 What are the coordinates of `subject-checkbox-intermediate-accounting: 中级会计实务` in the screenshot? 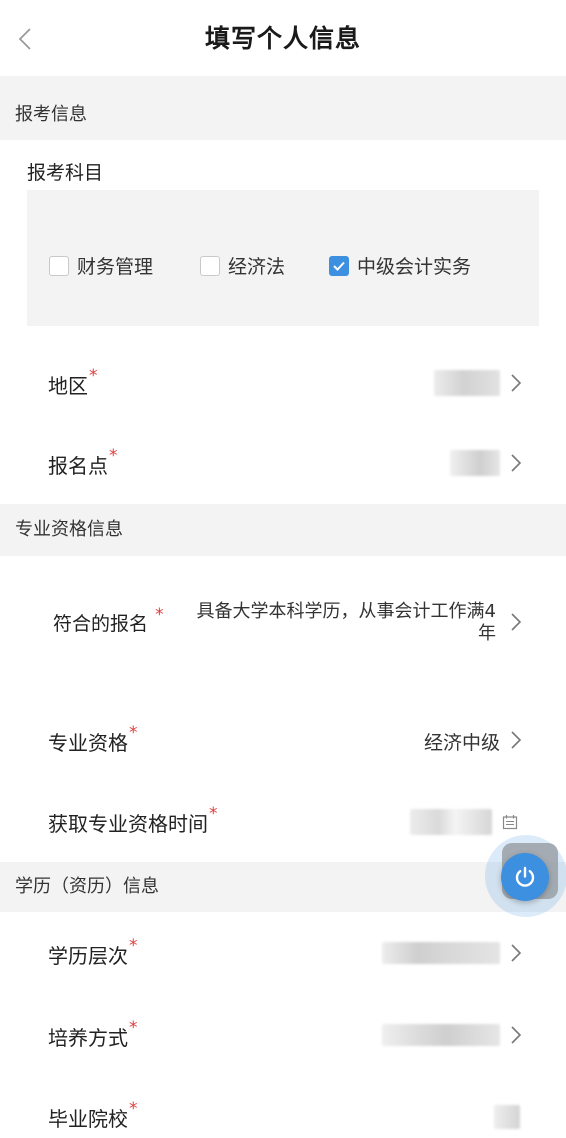 It's located at (400, 265).